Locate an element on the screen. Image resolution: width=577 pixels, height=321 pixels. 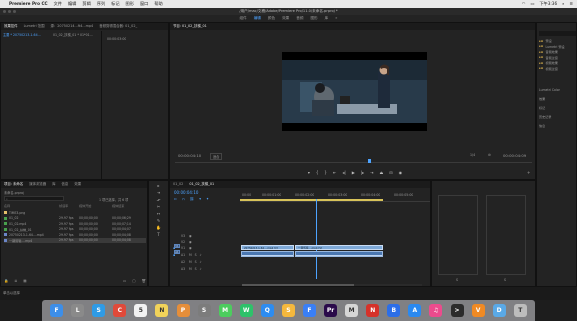
menu-graphics: 图形 is located at coordinates (130, 4).